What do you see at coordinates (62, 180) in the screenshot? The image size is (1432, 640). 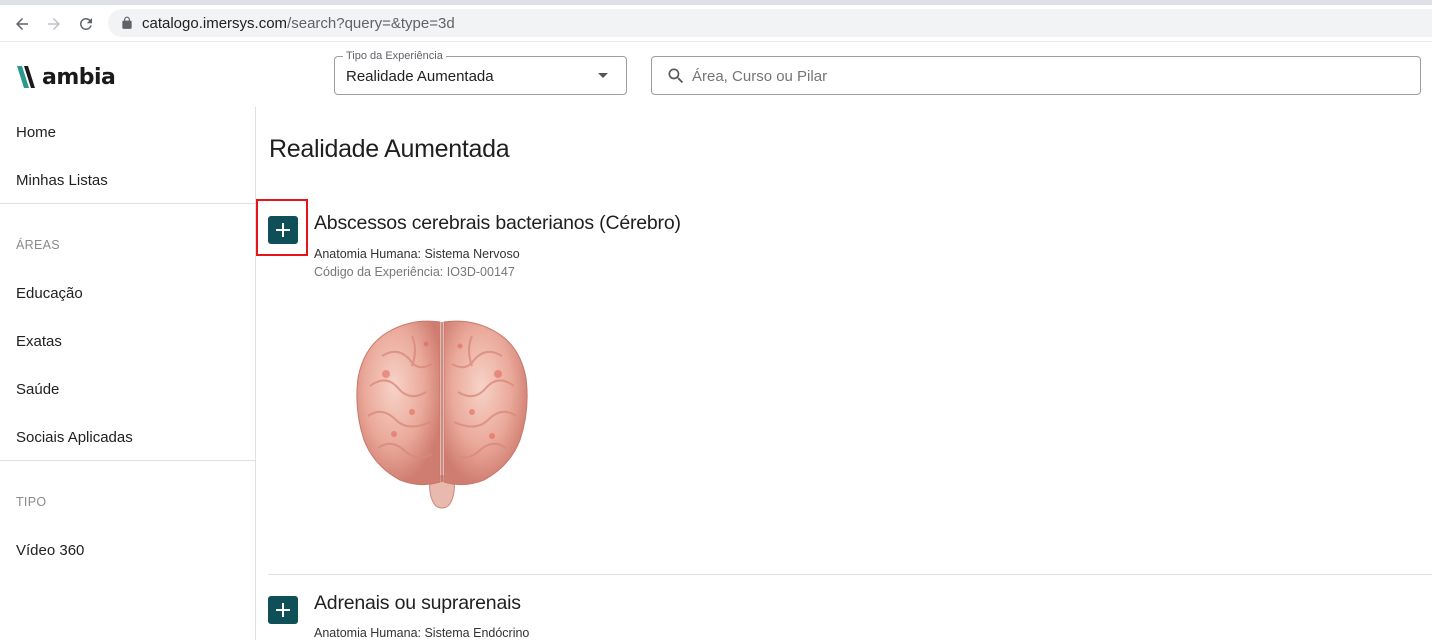 I see `sidebar-item-minhas-listas: Minhas Listas` at bounding box center [62, 180].